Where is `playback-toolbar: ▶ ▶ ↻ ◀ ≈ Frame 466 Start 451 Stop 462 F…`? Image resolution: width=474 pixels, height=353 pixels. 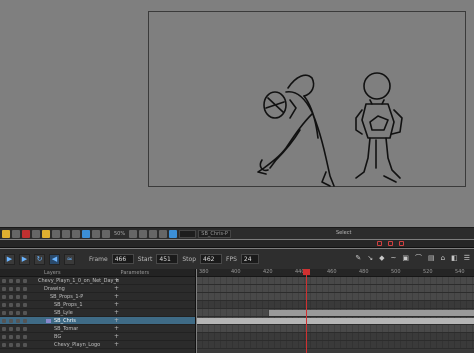 playback-toolbar: ▶ ▶ ↻ ◀ ≈ Frame 466 Start 451 Stop 462 F… is located at coordinates (237, 259).